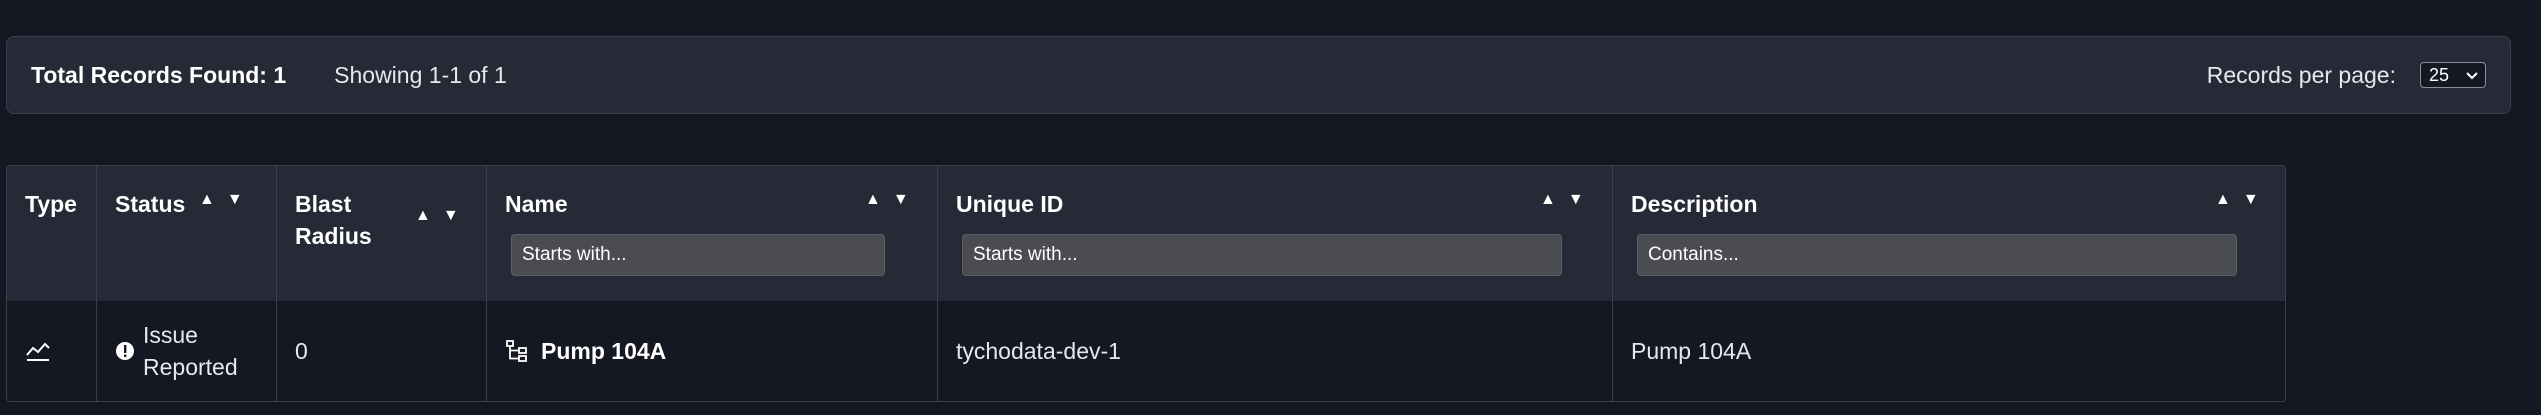 This screenshot has width=2541, height=415. Describe the element at coordinates (125, 351) in the screenshot. I see `alert-circle-icon` at that location.